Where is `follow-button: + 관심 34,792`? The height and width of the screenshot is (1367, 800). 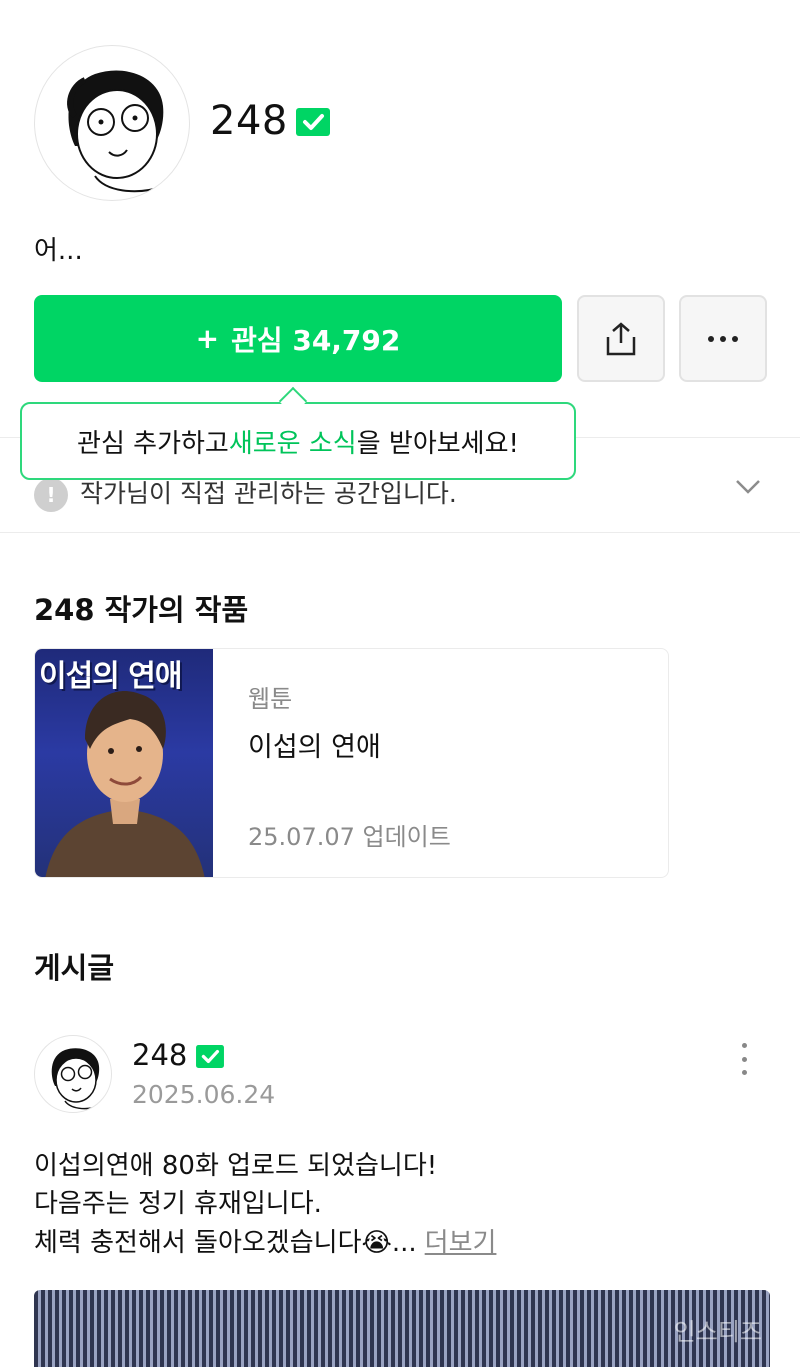
follow-button: + 관심 34,792 is located at coordinates (298, 338).